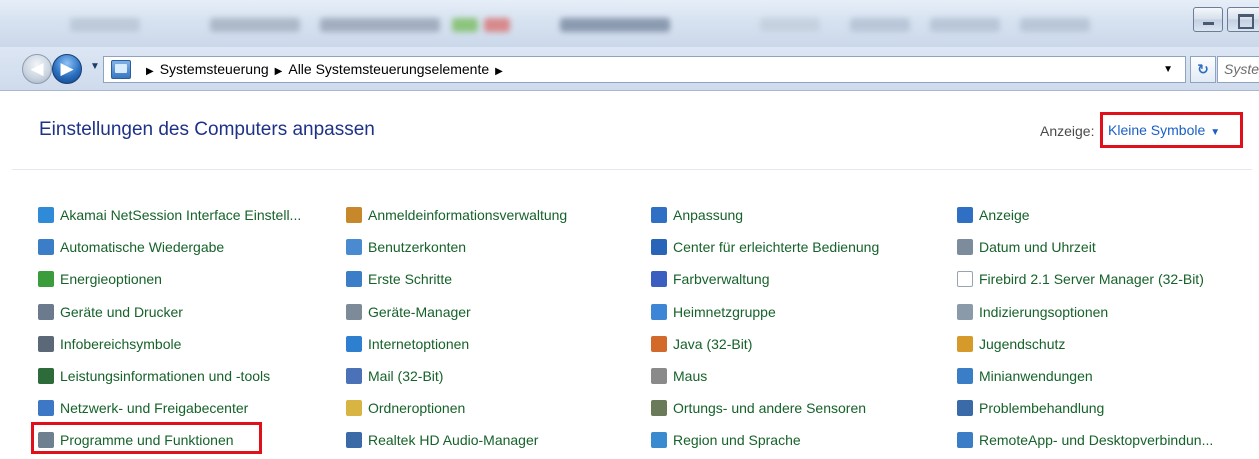 The height and width of the screenshot is (459, 1259). Describe the element at coordinates (965, 247) in the screenshot. I see `date-time-icon` at that location.